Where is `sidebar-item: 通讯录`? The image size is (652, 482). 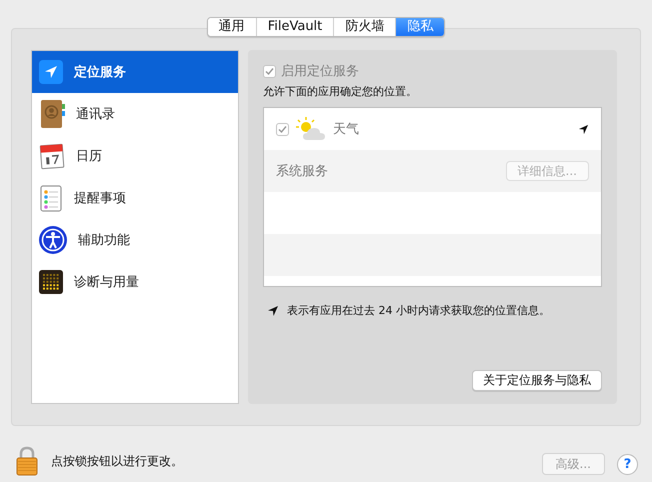
sidebar-item: 通讯录 is located at coordinates (135, 114).